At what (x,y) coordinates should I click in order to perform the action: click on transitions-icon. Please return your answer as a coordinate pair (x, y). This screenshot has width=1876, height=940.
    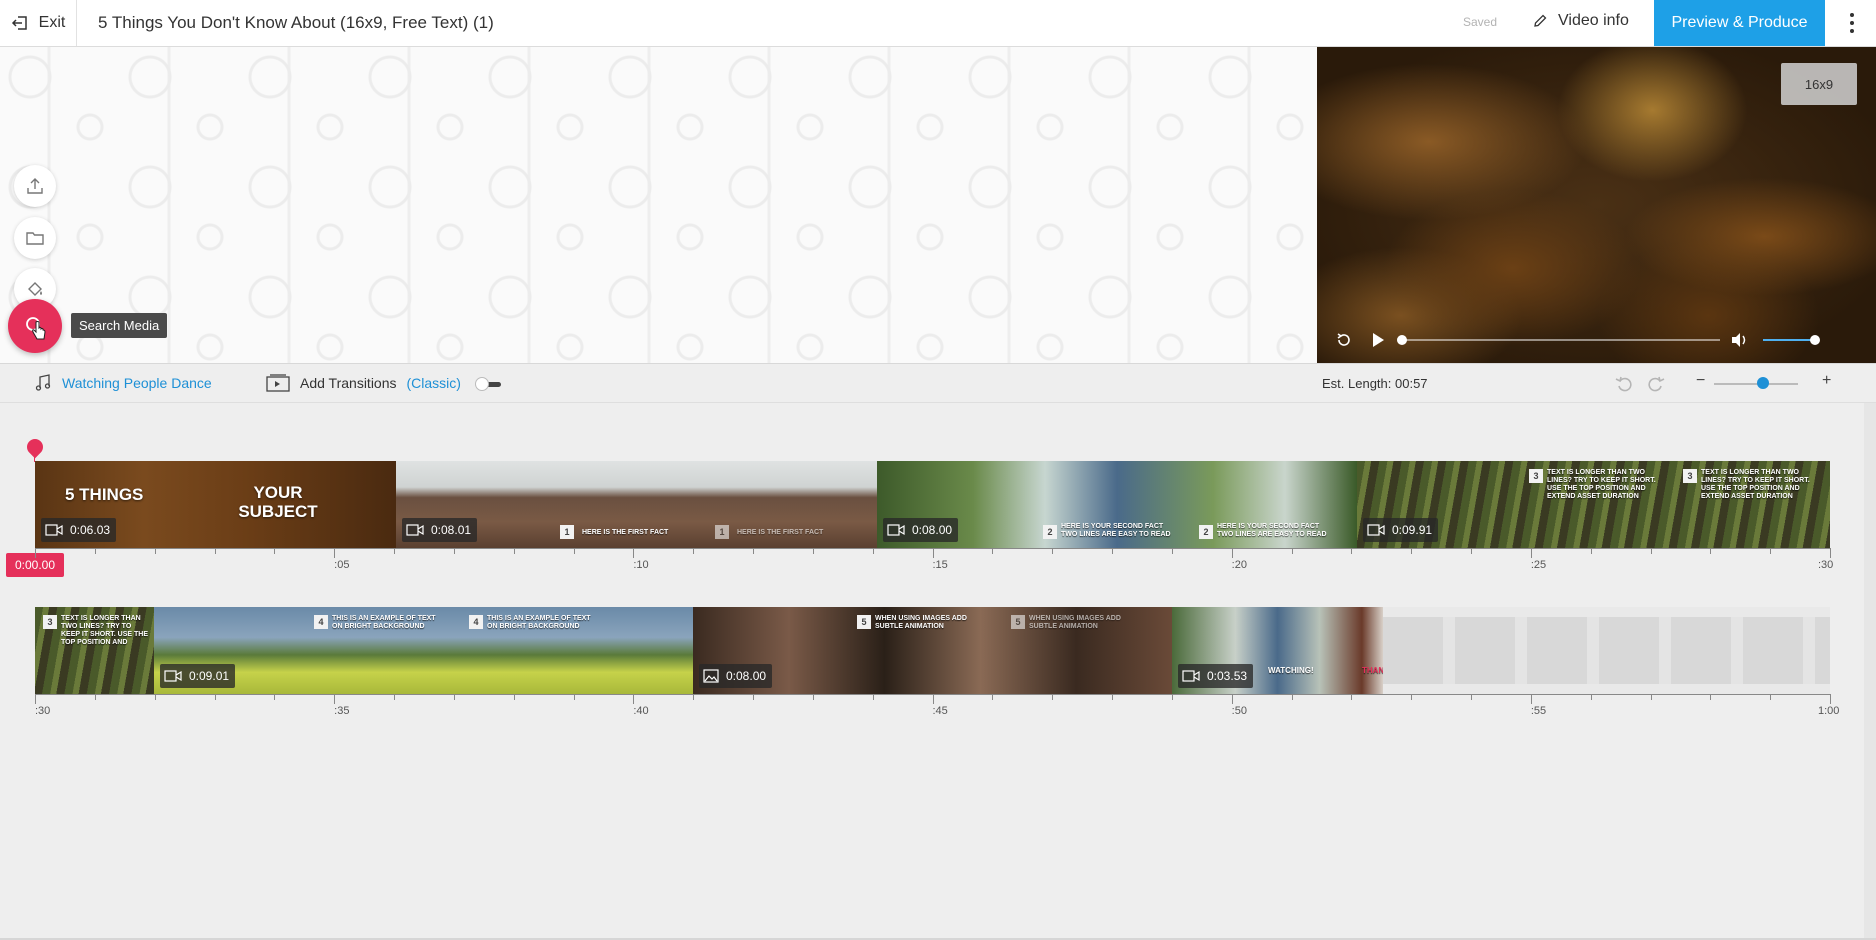
    Looking at the image, I should click on (278, 383).